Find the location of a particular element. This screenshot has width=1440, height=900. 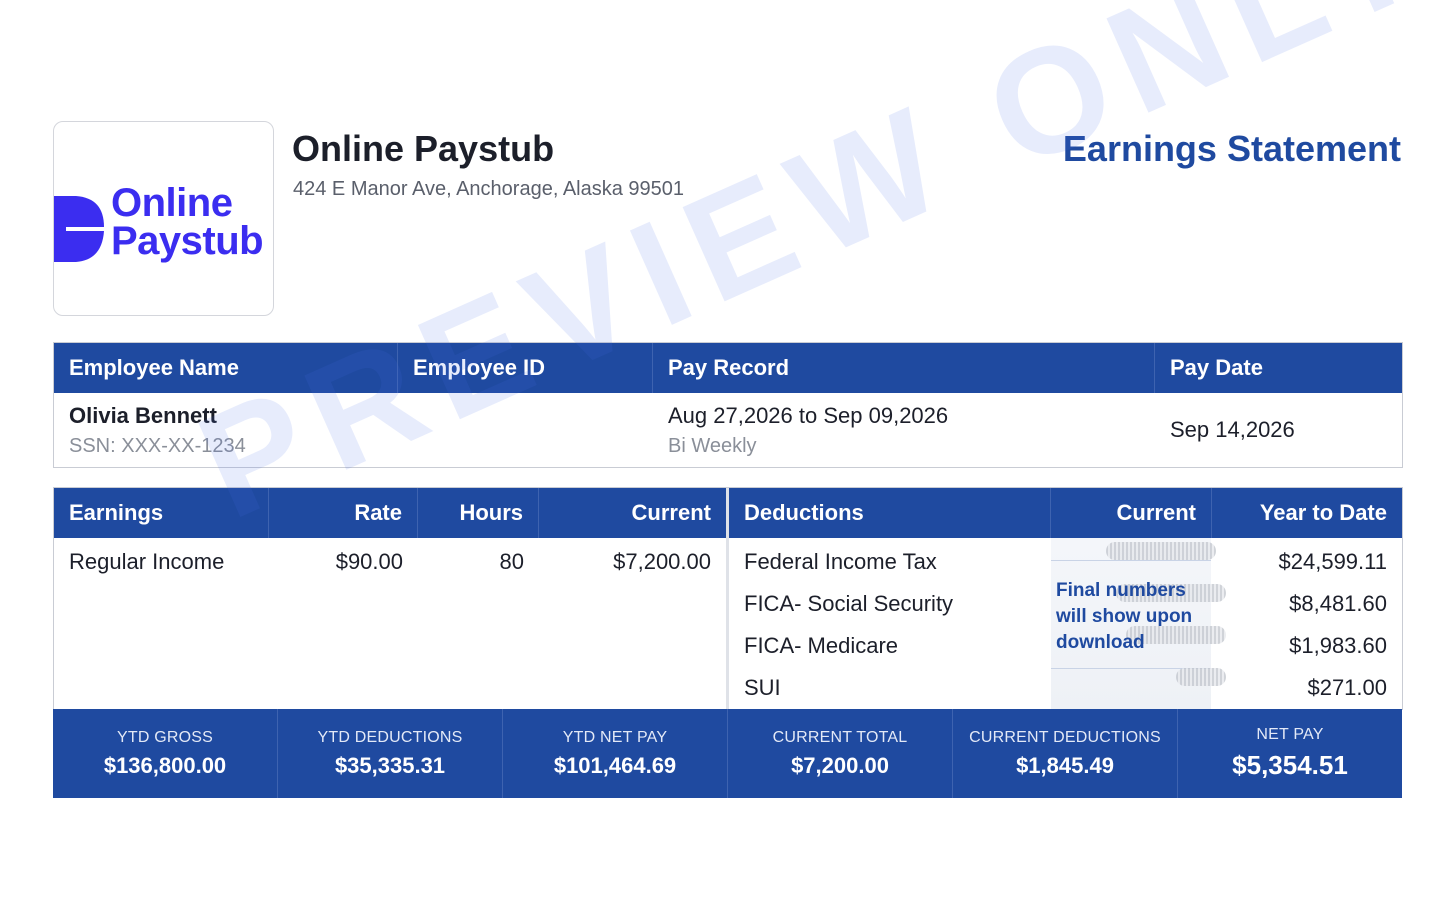

header-rate: Rate is located at coordinates (343, 513).